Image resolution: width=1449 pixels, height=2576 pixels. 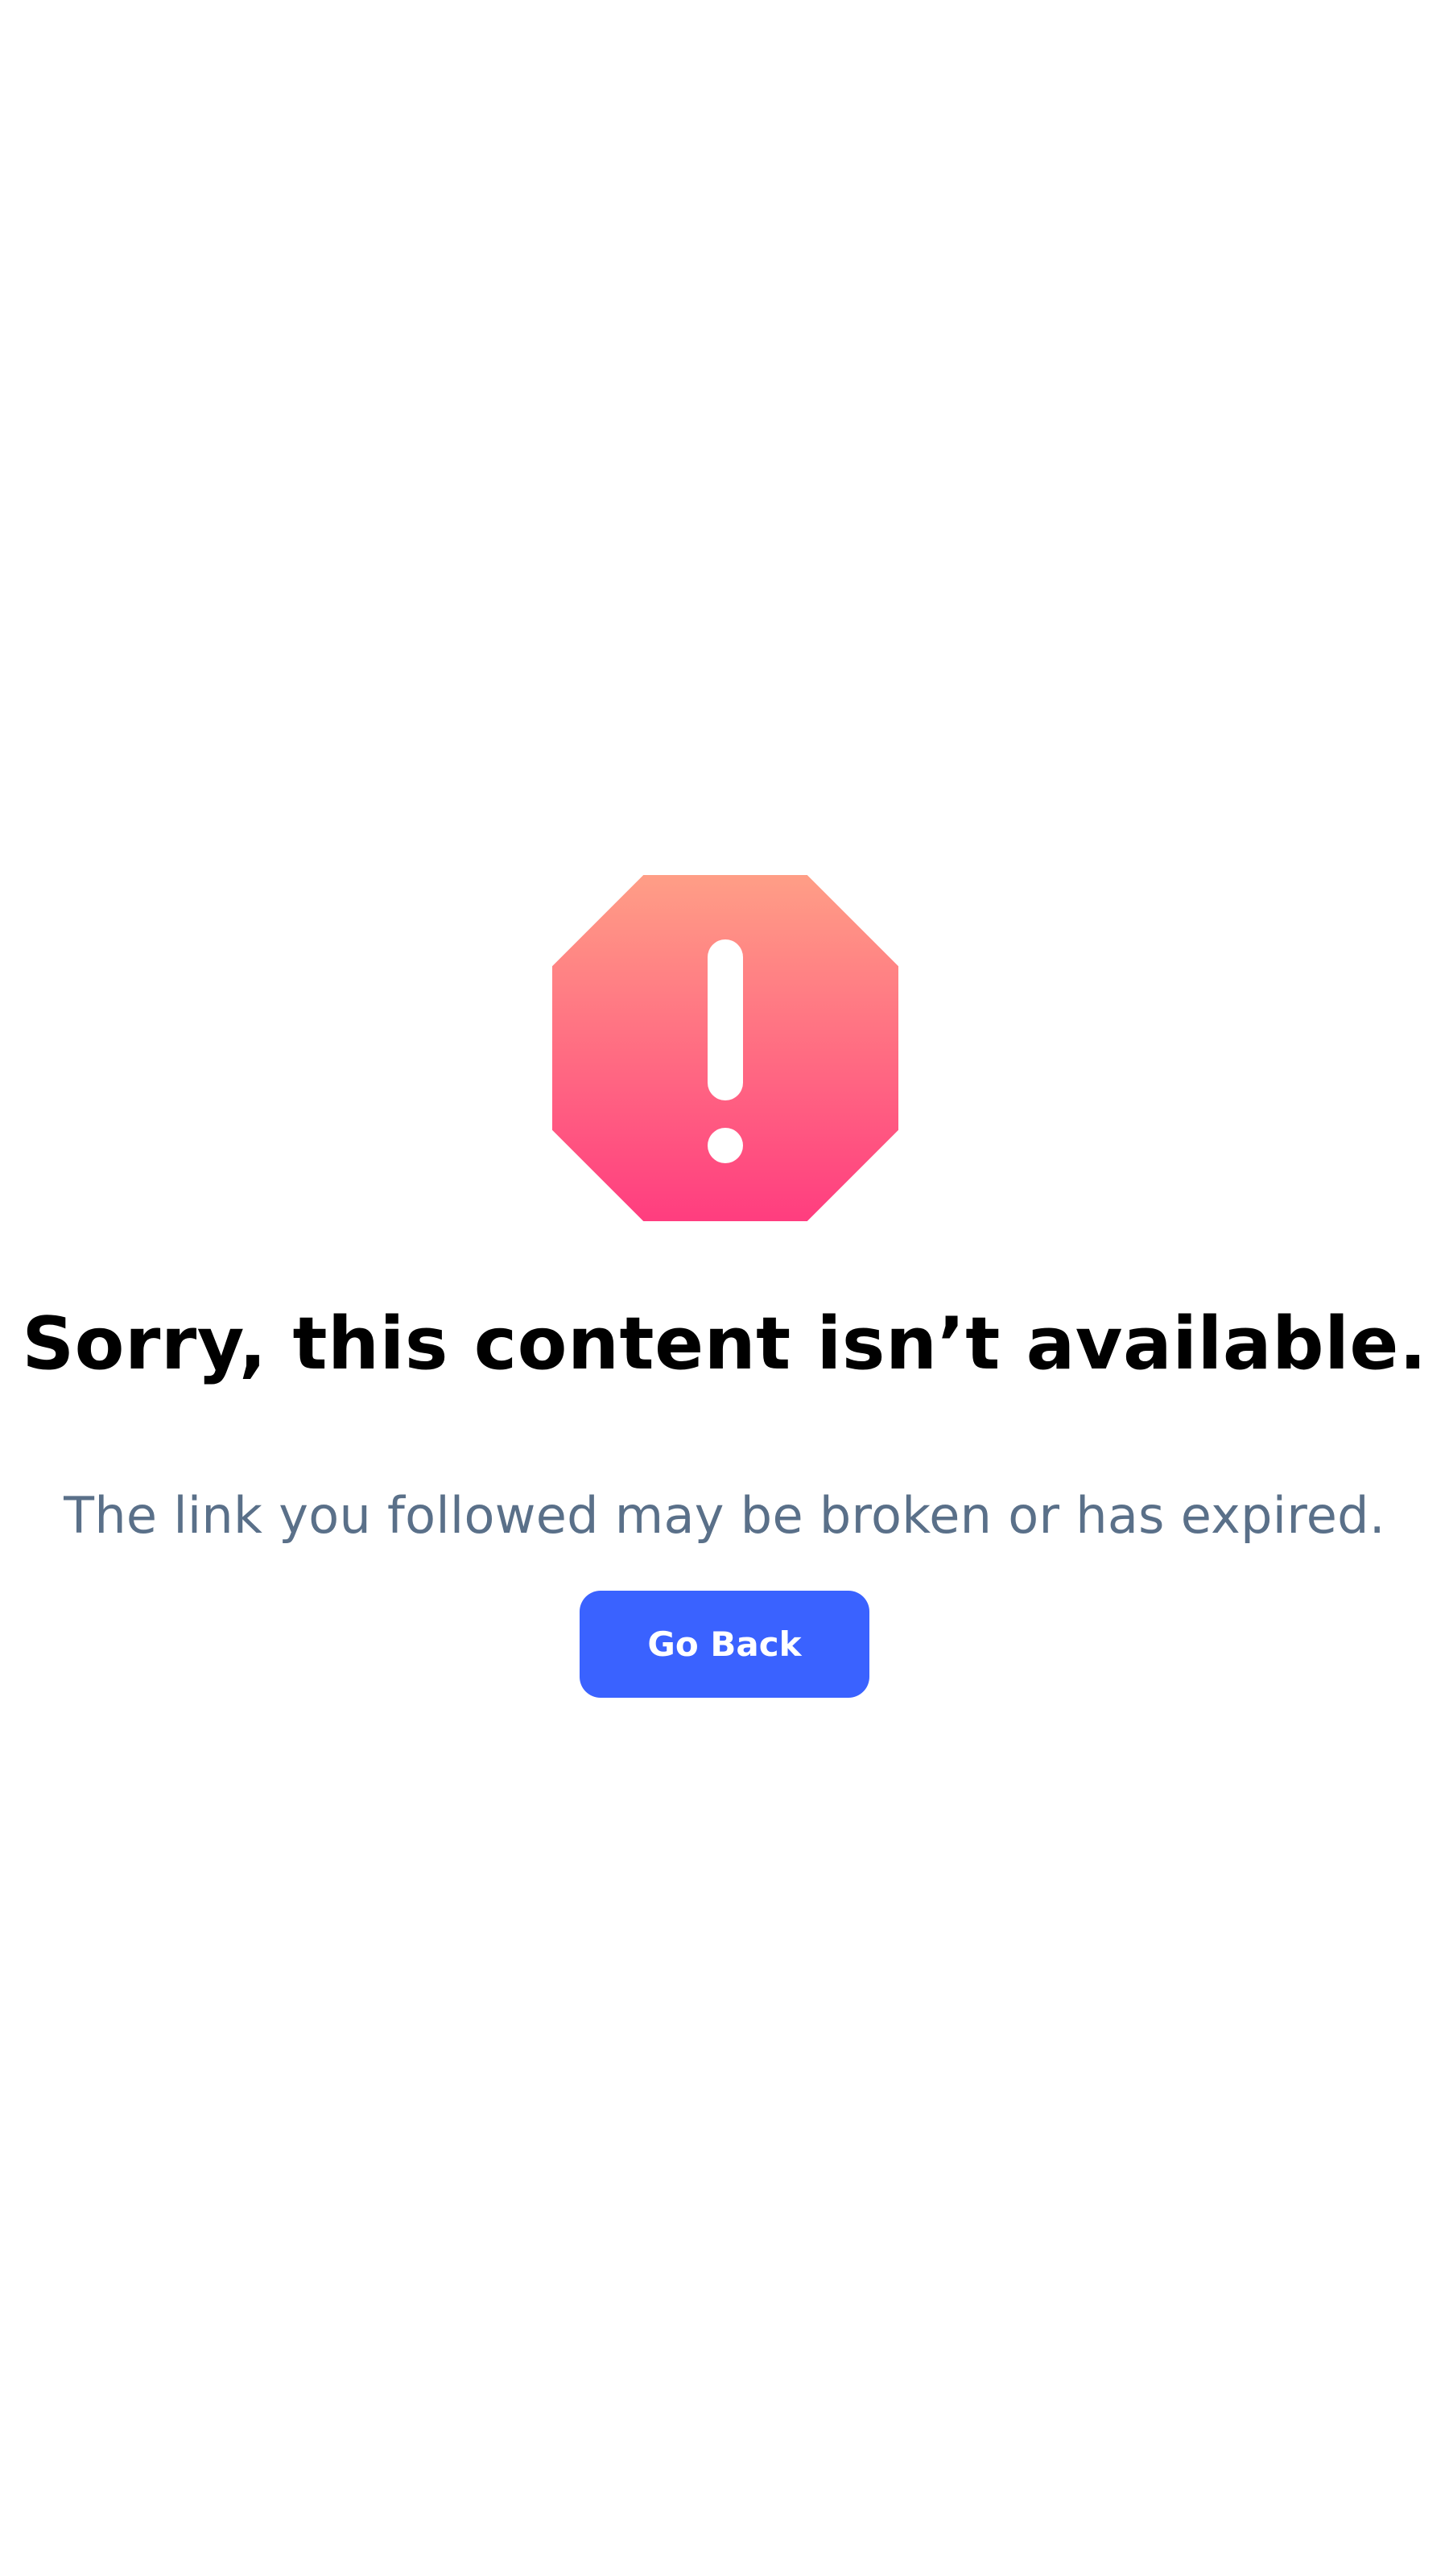 What do you see at coordinates (724, 1644) in the screenshot?
I see `go-back-button: Go Back` at bounding box center [724, 1644].